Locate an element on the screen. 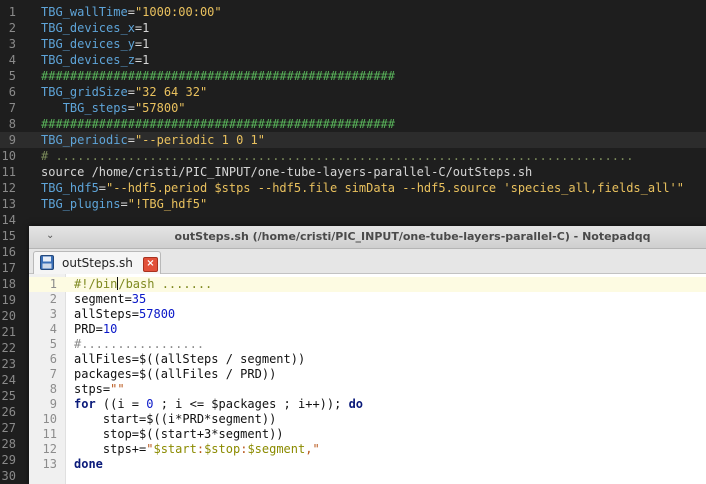 The width and height of the screenshot is (706, 484). code-text: TBG_wallTime="1000:00:00" is located at coordinates (131, 12).